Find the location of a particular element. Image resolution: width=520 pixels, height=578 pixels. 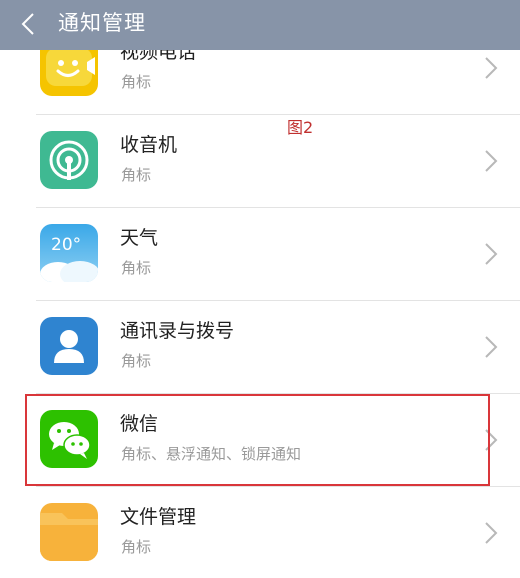

weather-icon: 20° is located at coordinates (69, 253).